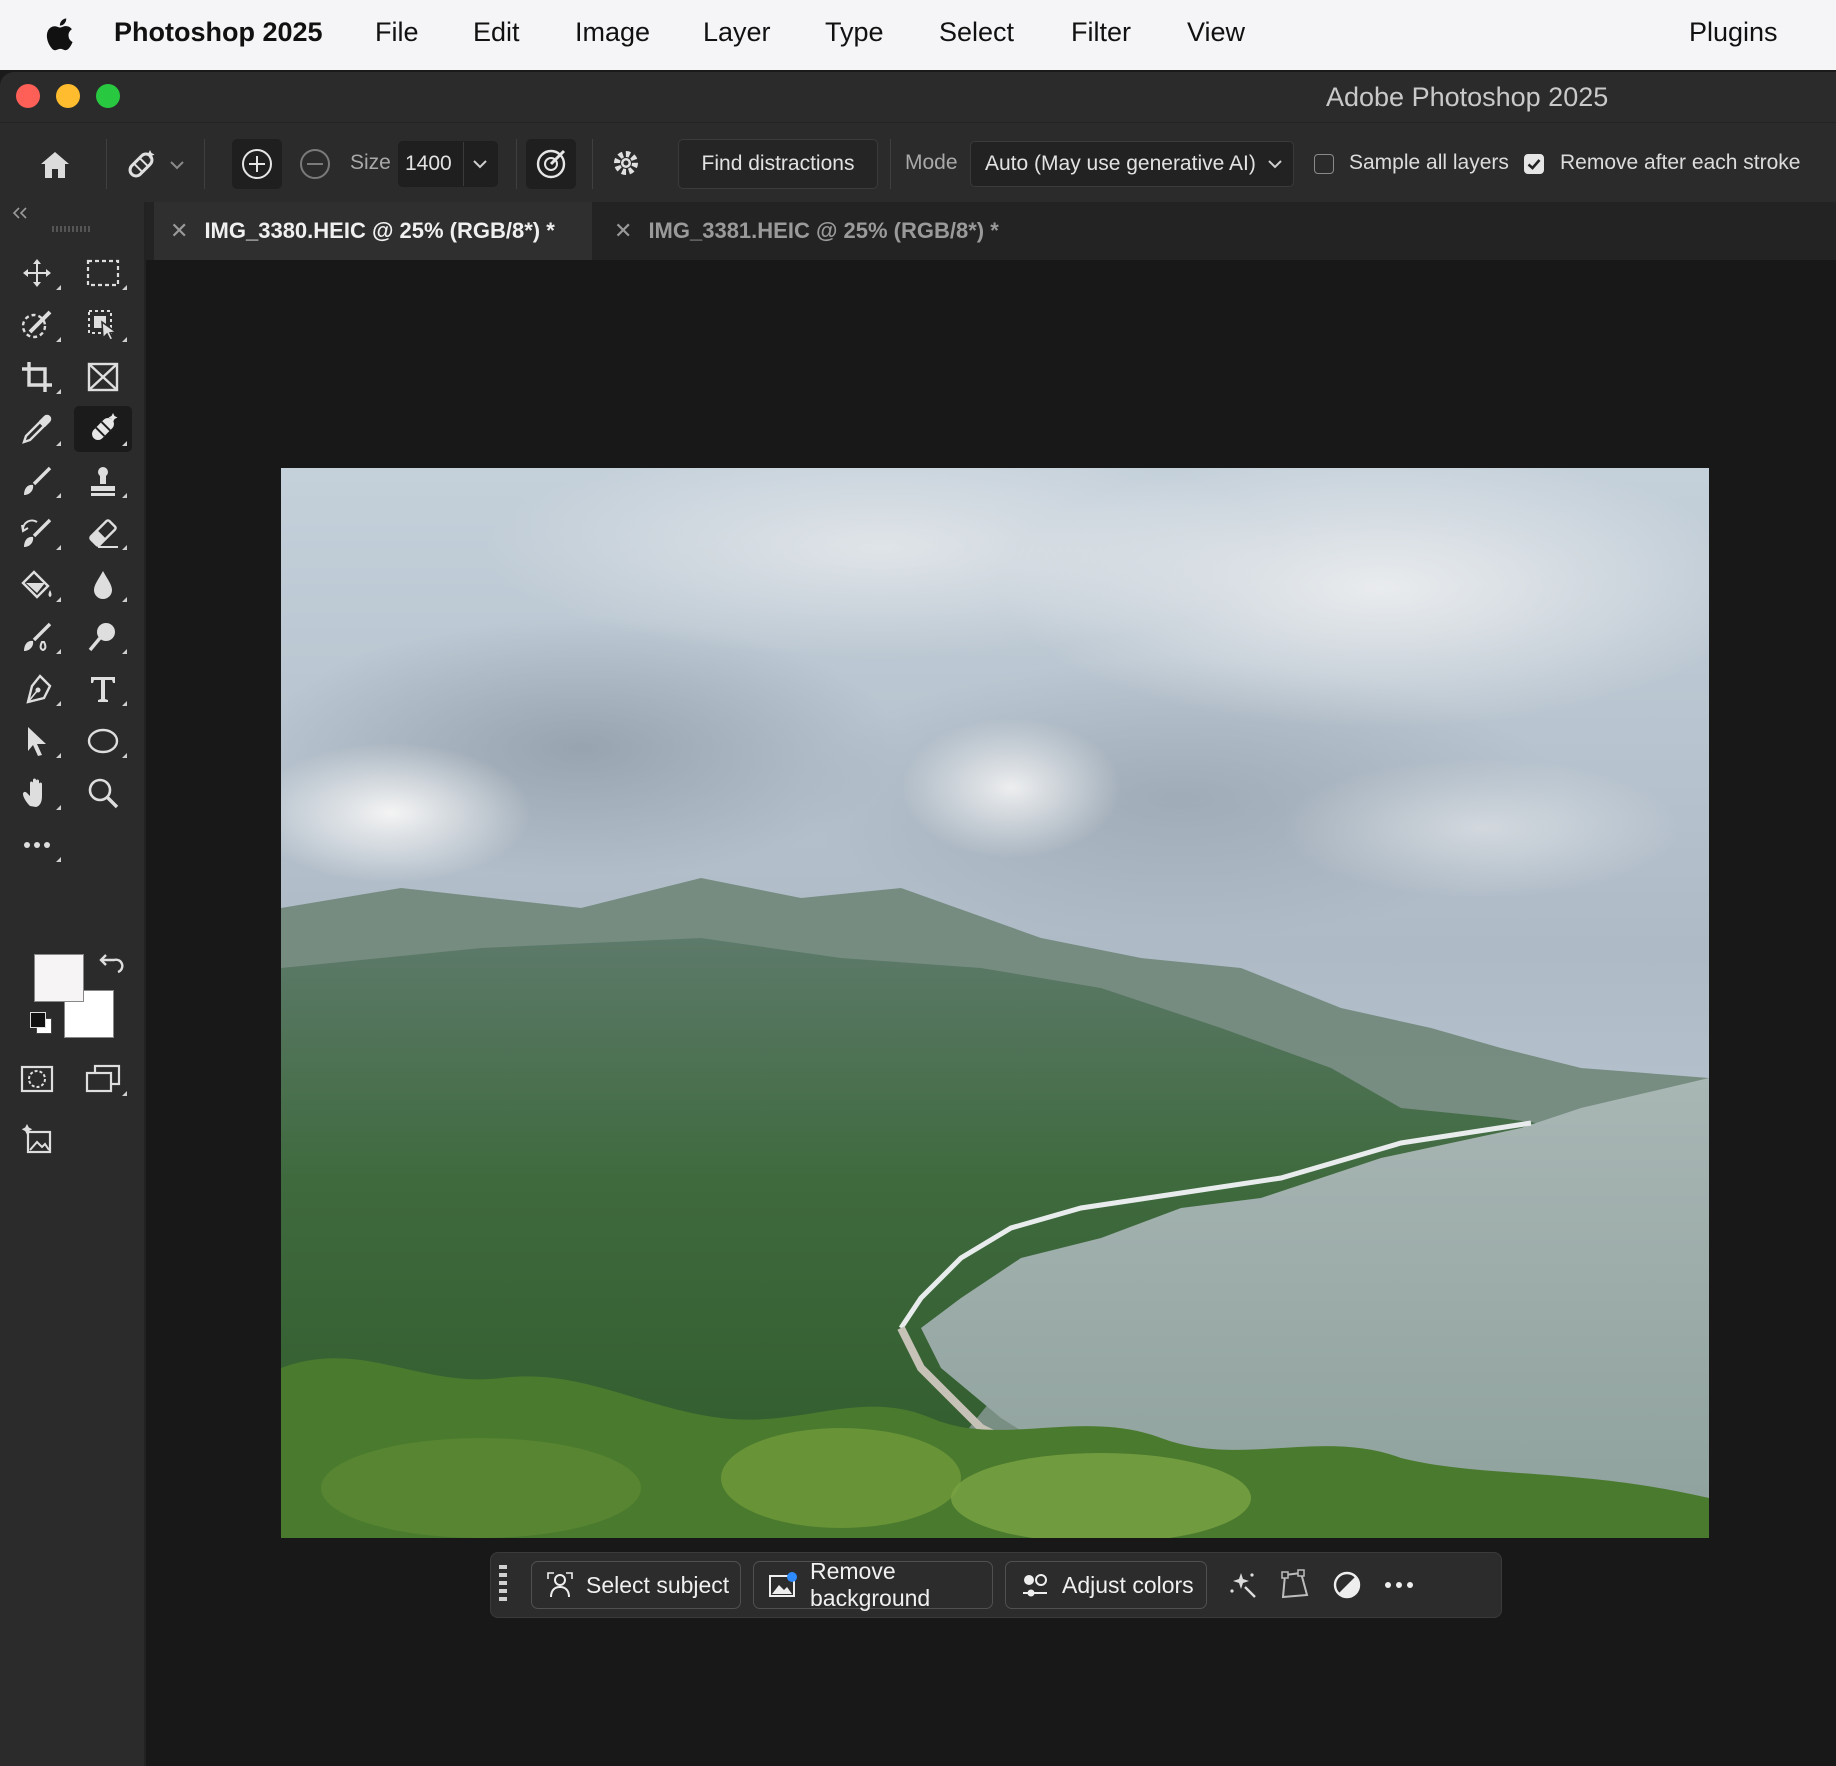 Image resolution: width=1836 pixels, height=1766 pixels. Describe the element at coordinates (370, 162) in the screenshot. I see `size-label: Size` at that location.